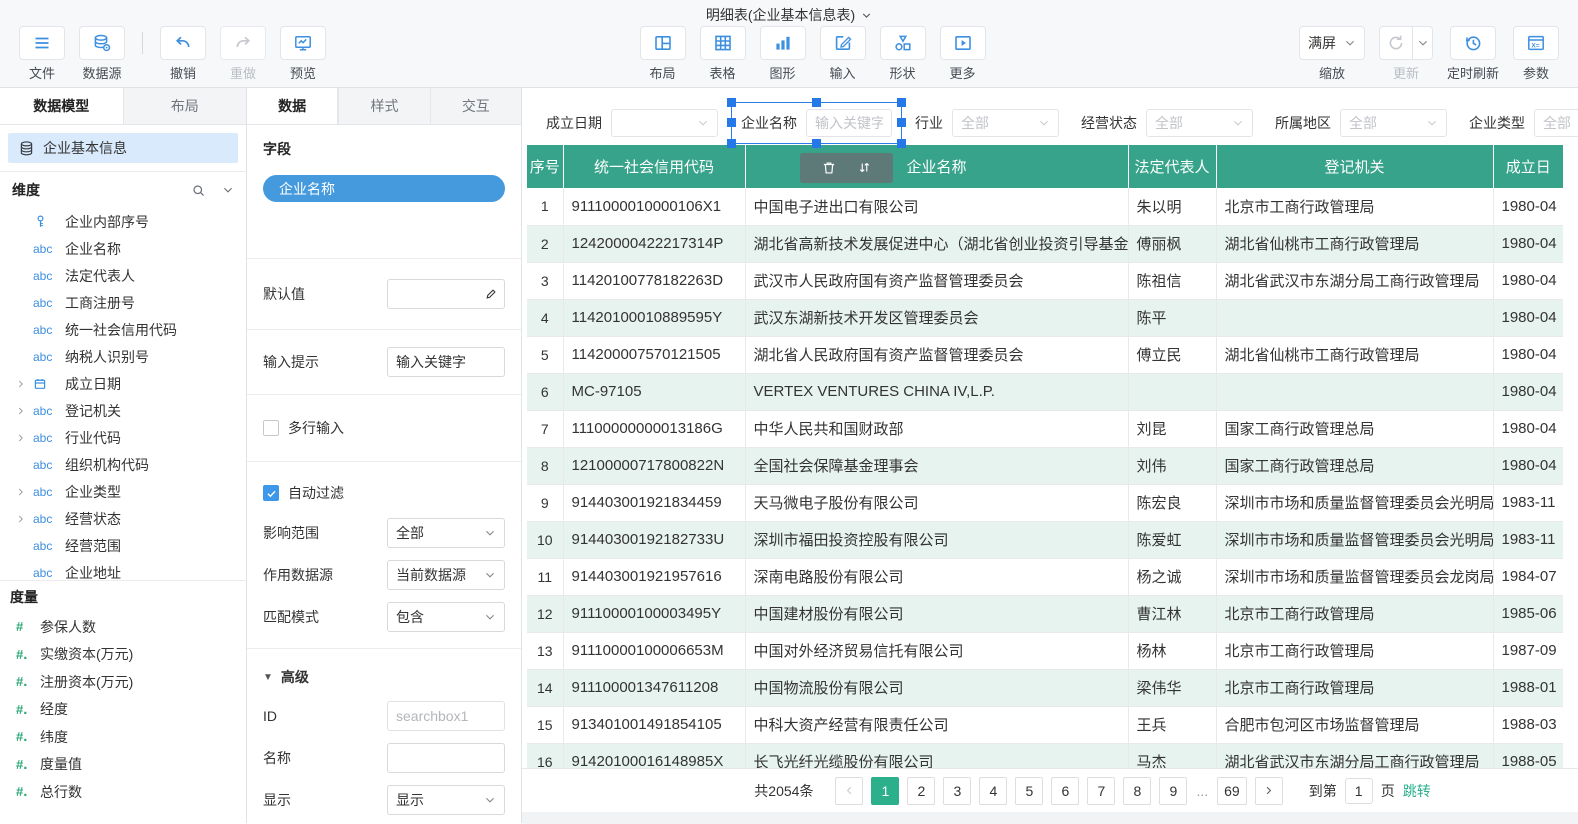 This screenshot has width=1578, height=824. Describe the element at coordinates (303, 43) in the screenshot. I see `preview-btn-face` at that location.